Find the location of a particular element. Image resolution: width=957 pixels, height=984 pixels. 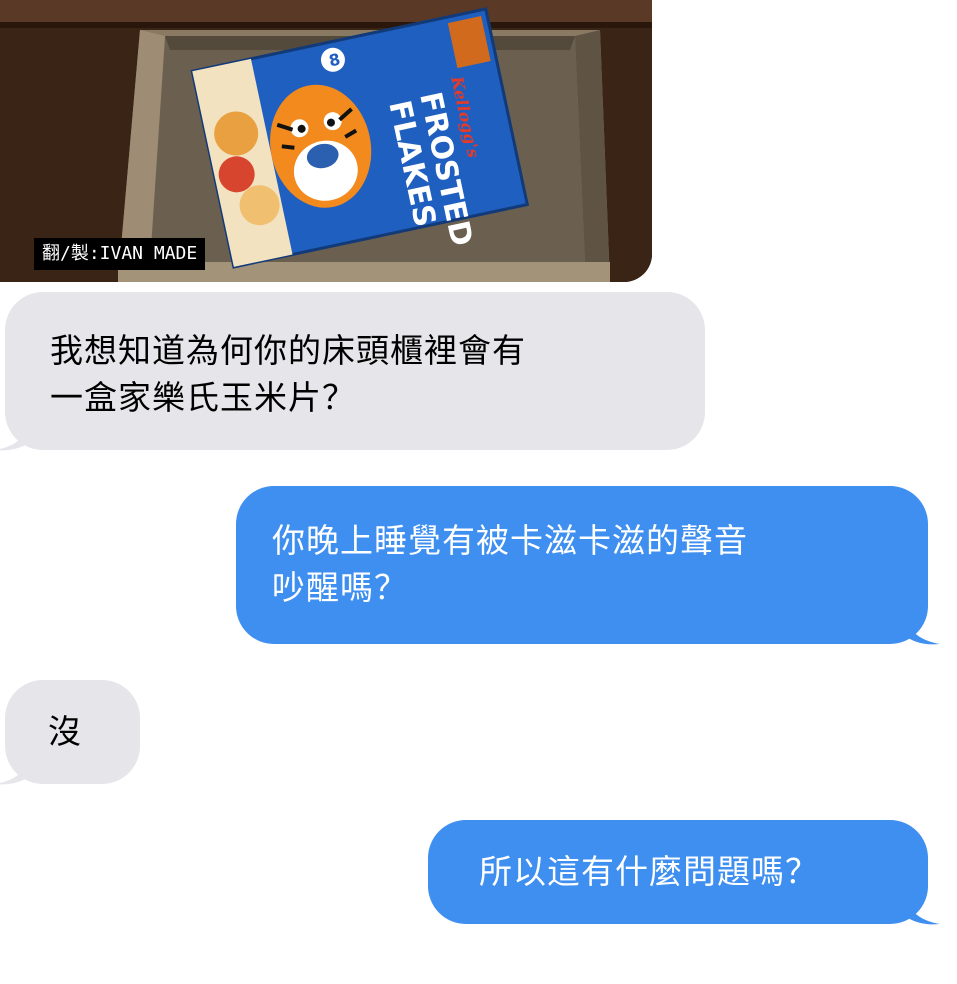

received-message-bubble: 我想知道為何你的床頭櫃裡會有 一盒家樂氏玉米片？ is located at coordinates (352, 371).